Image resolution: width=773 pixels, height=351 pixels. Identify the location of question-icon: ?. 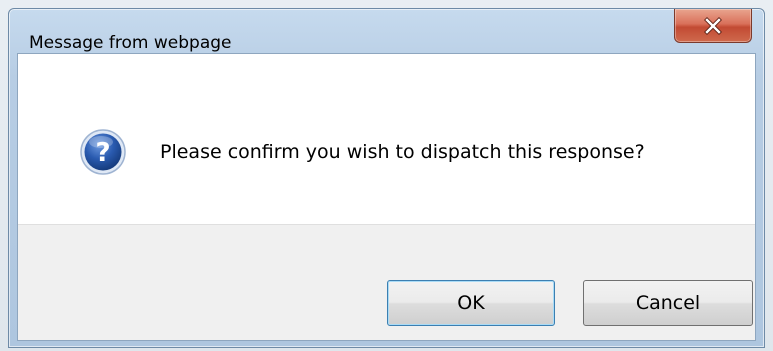
(103, 152).